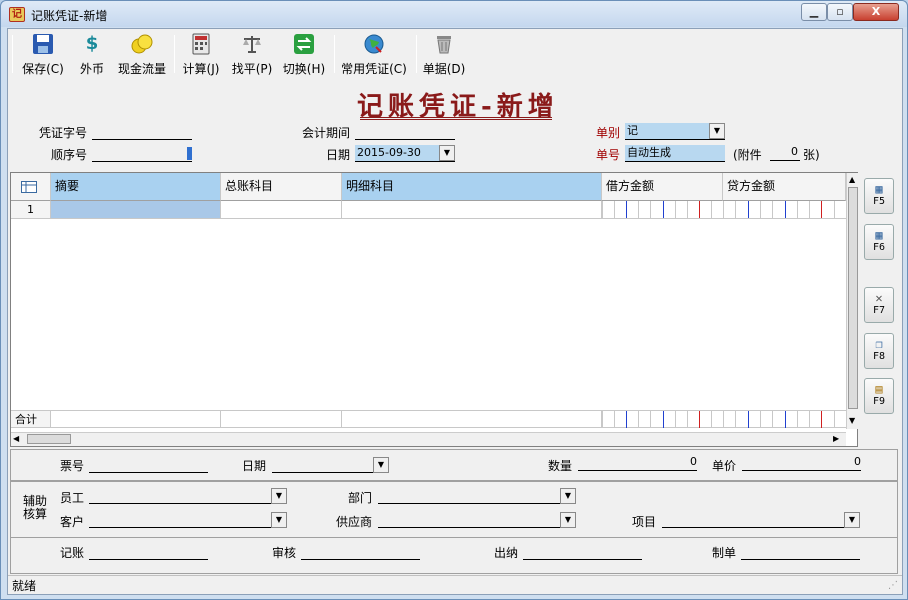 Image resolution: width=908 pixels, height=600 pixels. I want to click on column-header-detail-account: 明细科目, so click(472, 187).